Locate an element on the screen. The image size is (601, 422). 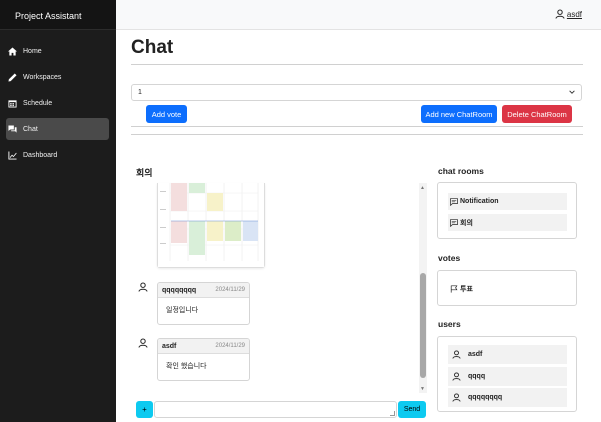
user-name: asdf is located at coordinates (574, 14).